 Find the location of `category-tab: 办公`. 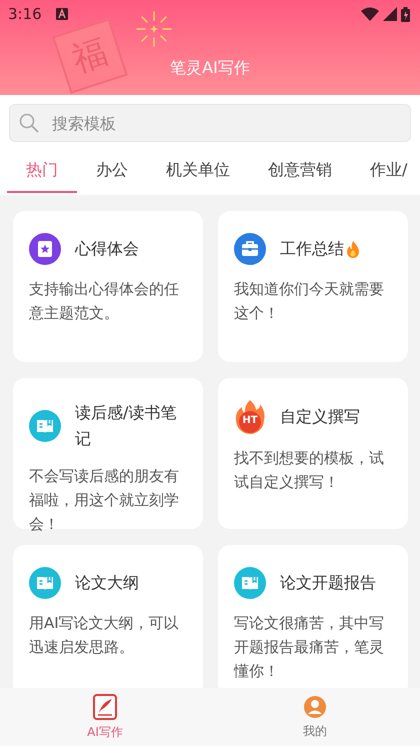

category-tab: 办公 is located at coordinates (112, 174).